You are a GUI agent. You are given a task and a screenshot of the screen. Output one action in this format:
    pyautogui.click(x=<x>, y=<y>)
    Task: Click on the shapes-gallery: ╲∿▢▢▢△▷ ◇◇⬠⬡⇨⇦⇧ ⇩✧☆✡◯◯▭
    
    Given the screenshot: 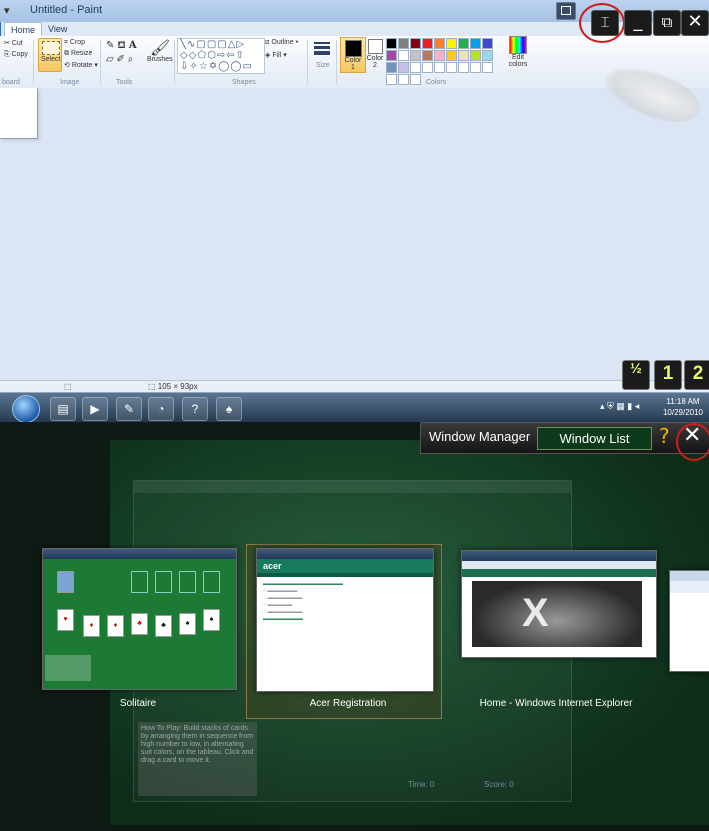 What is the action you would take?
    pyautogui.click(x=221, y=56)
    